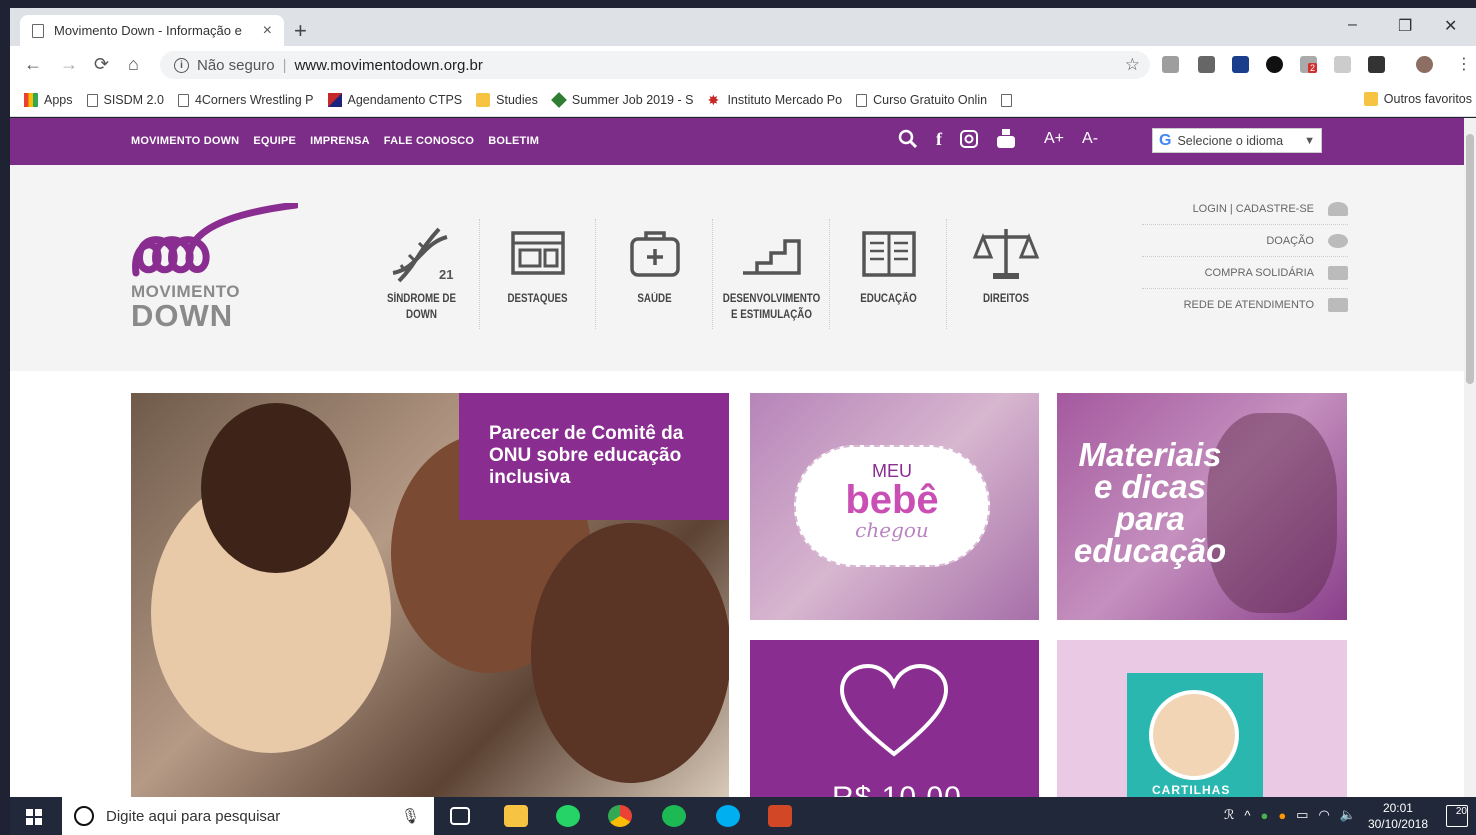 The image size is (1476, 835). Describe the element at coordinates (1274, 64) in the screenshot. I see `extension-circle-icon` at that location.